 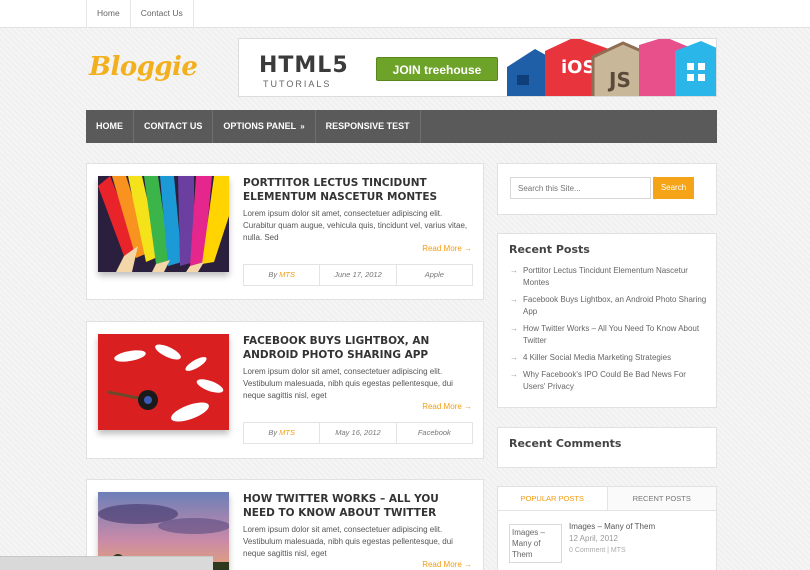 What do you see at coordinates (549, 249) in the screenshot?
I see `recent-posts-title: Recent Posts` at bounding box center [549, 249].